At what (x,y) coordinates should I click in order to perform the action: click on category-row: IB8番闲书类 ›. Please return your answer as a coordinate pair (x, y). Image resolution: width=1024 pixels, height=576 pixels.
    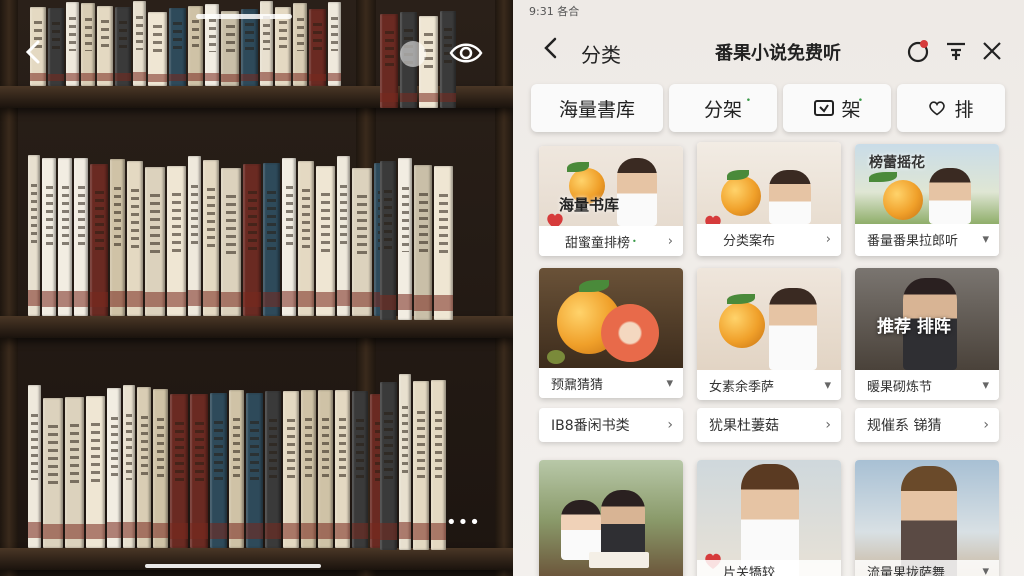
    Looking at the image, I should click on (611, 425).